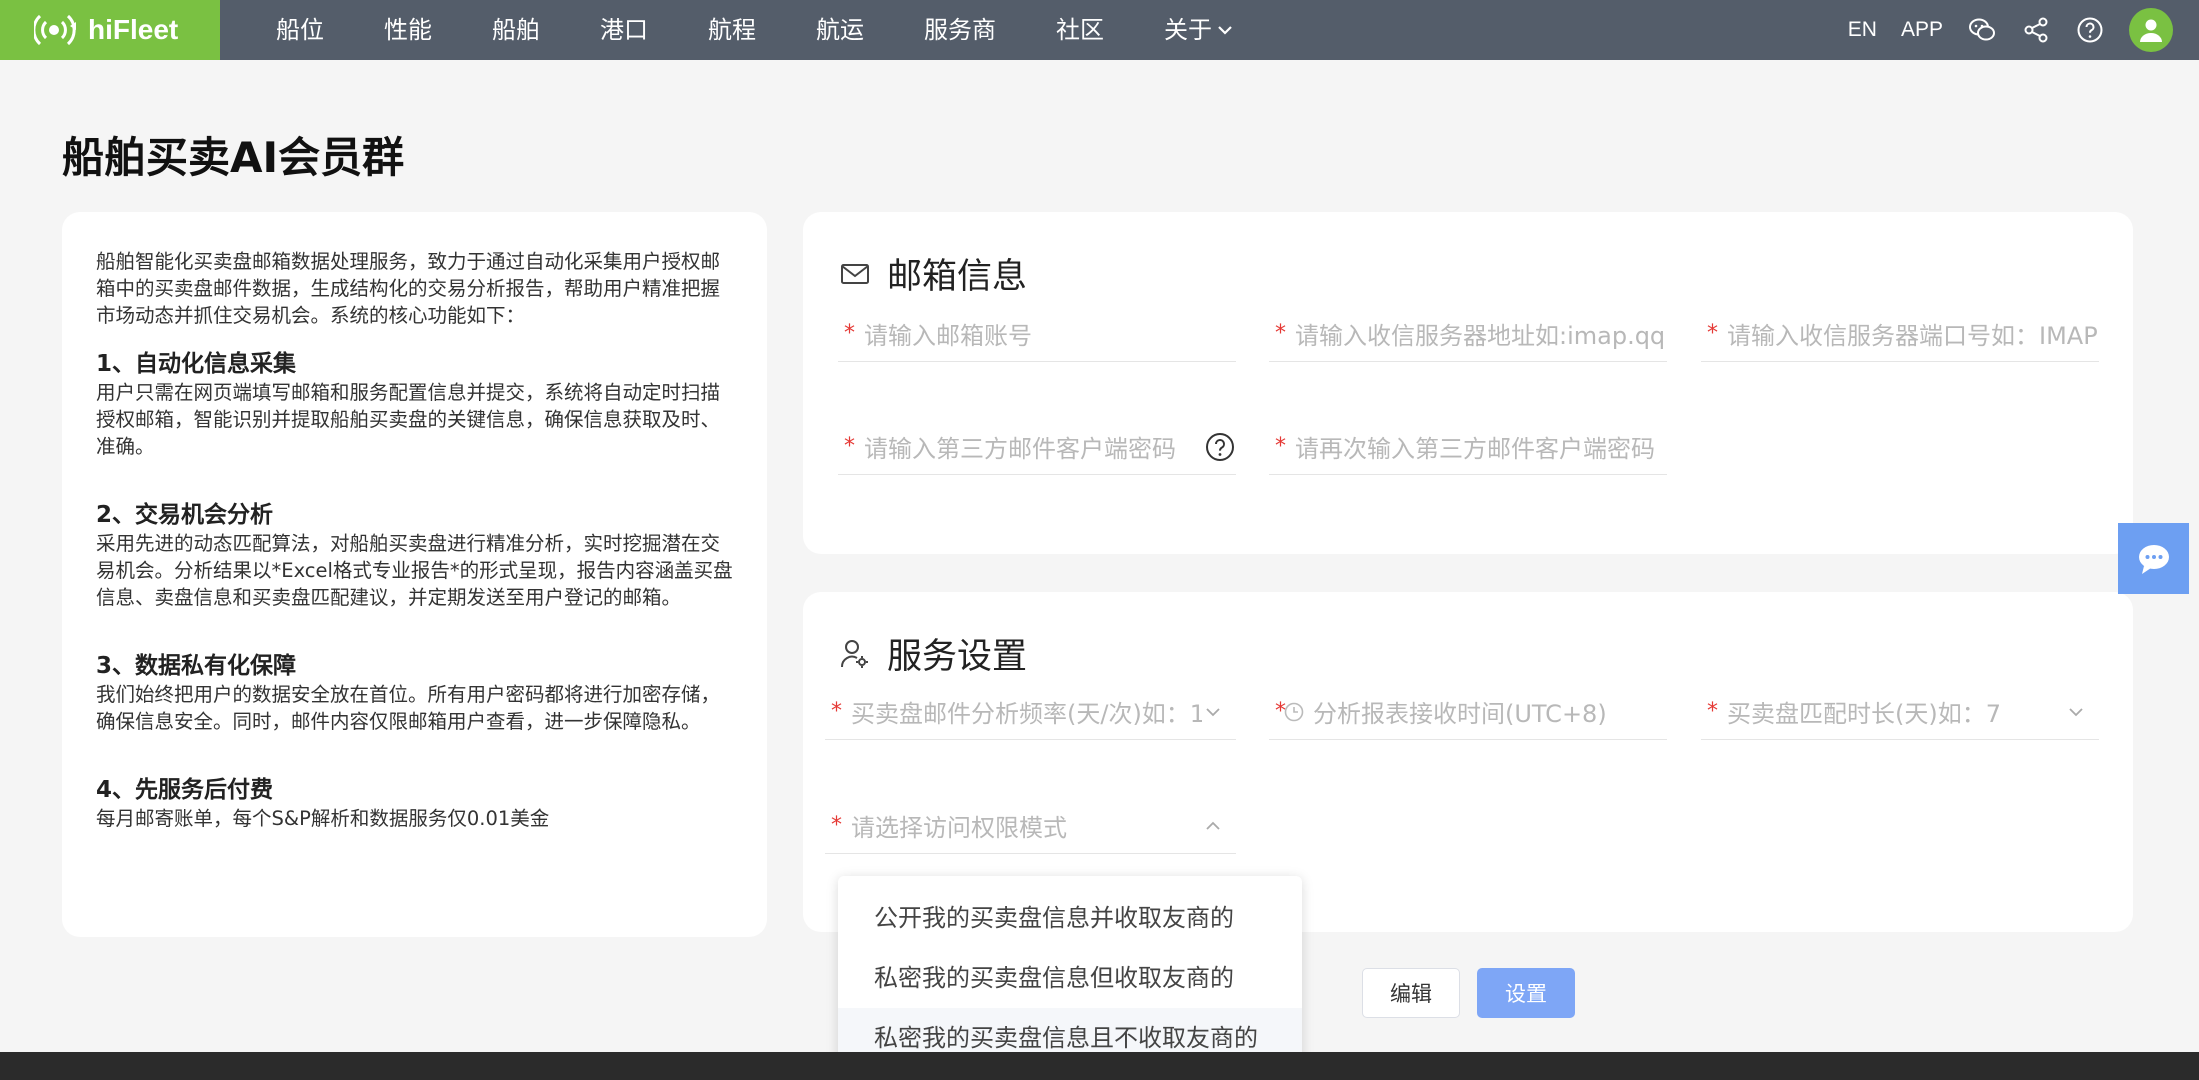  What do you see at coordinates (516, 30) in the screenshot?
I see `nav-item-ships: 船舶` at bounding box center [516, 30].